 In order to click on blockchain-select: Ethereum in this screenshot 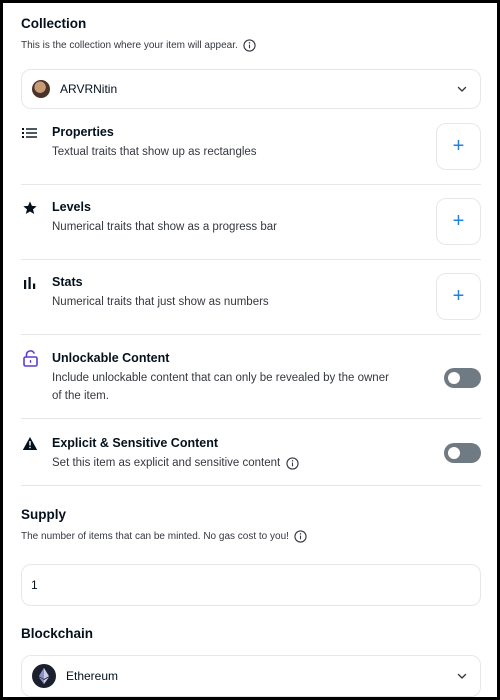, I will do `click(251, 676)`.